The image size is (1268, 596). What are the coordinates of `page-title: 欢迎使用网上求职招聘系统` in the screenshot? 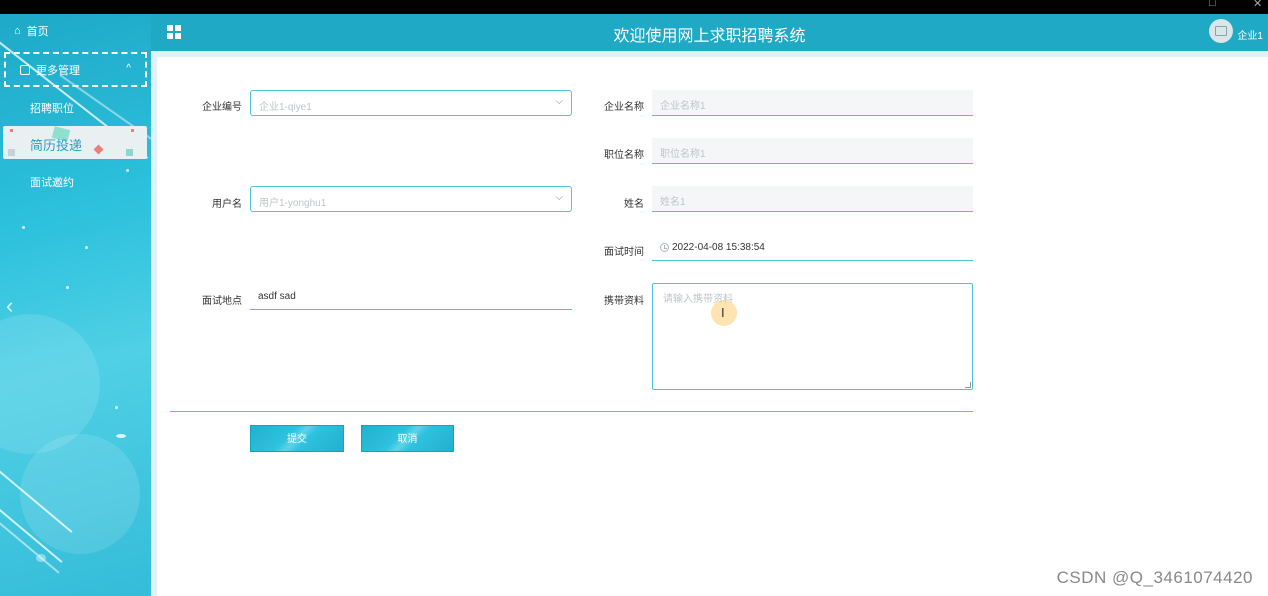 It's located at (709, 36).